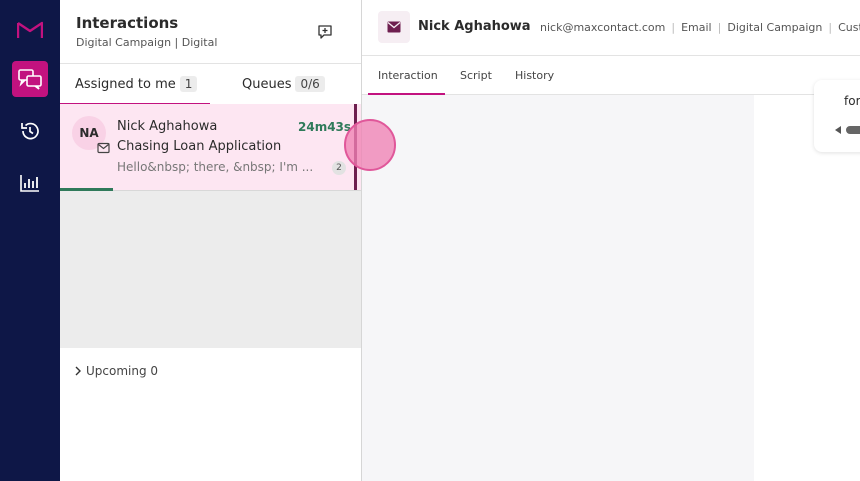  What do you see at coordinates (838, 130) in the screenshot?
I see `triangle-left-icon` at bounding box center [838, 130].